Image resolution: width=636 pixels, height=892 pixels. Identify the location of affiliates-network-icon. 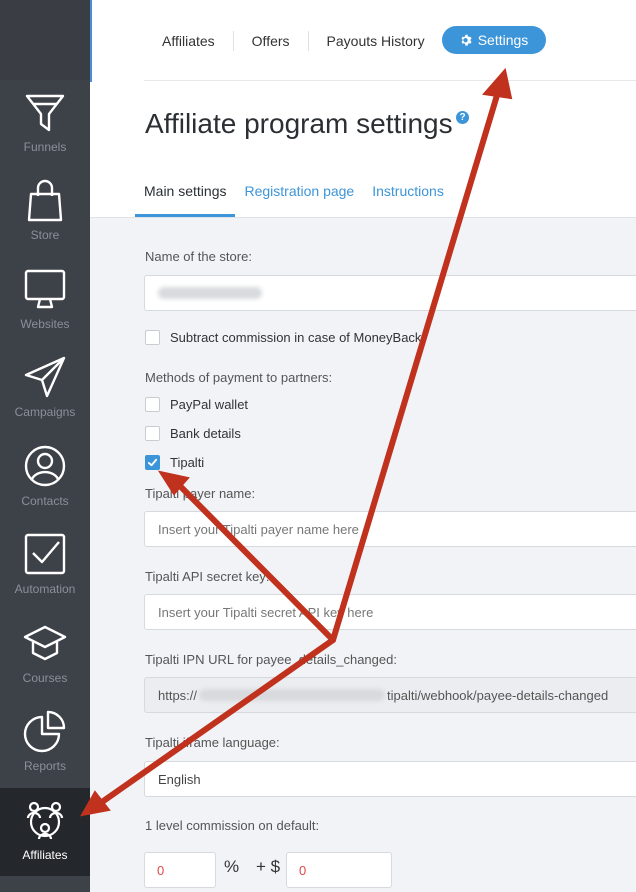
(45, 820).